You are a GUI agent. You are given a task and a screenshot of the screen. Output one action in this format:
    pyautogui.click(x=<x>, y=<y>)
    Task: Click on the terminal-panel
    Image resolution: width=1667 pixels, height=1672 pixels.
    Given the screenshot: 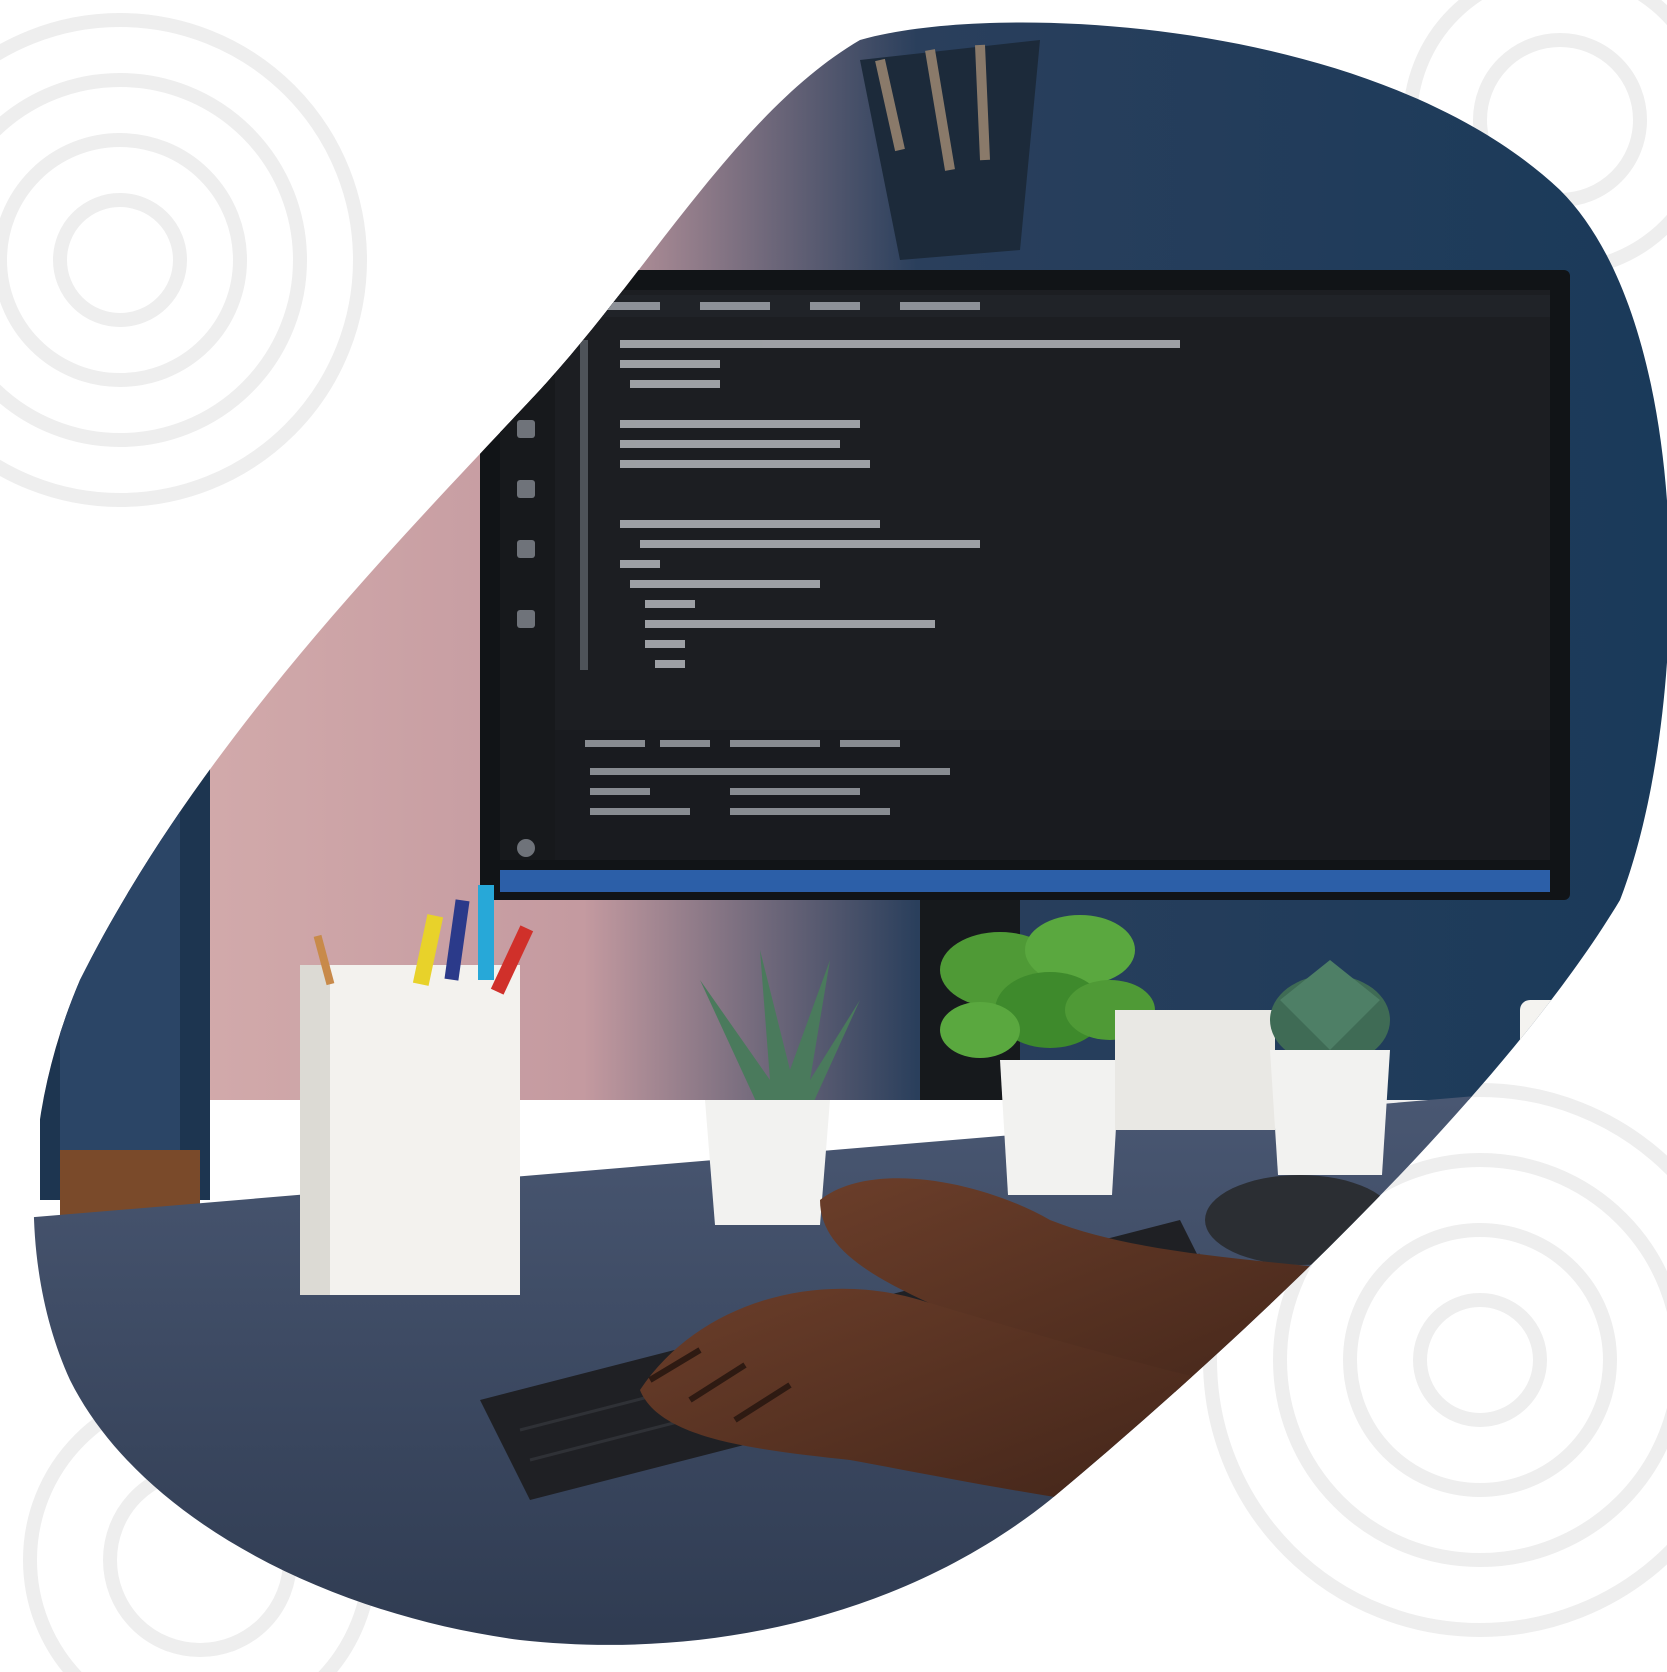 What is the action you would take?
    pyautogui.click(x=1052, y=795)
    